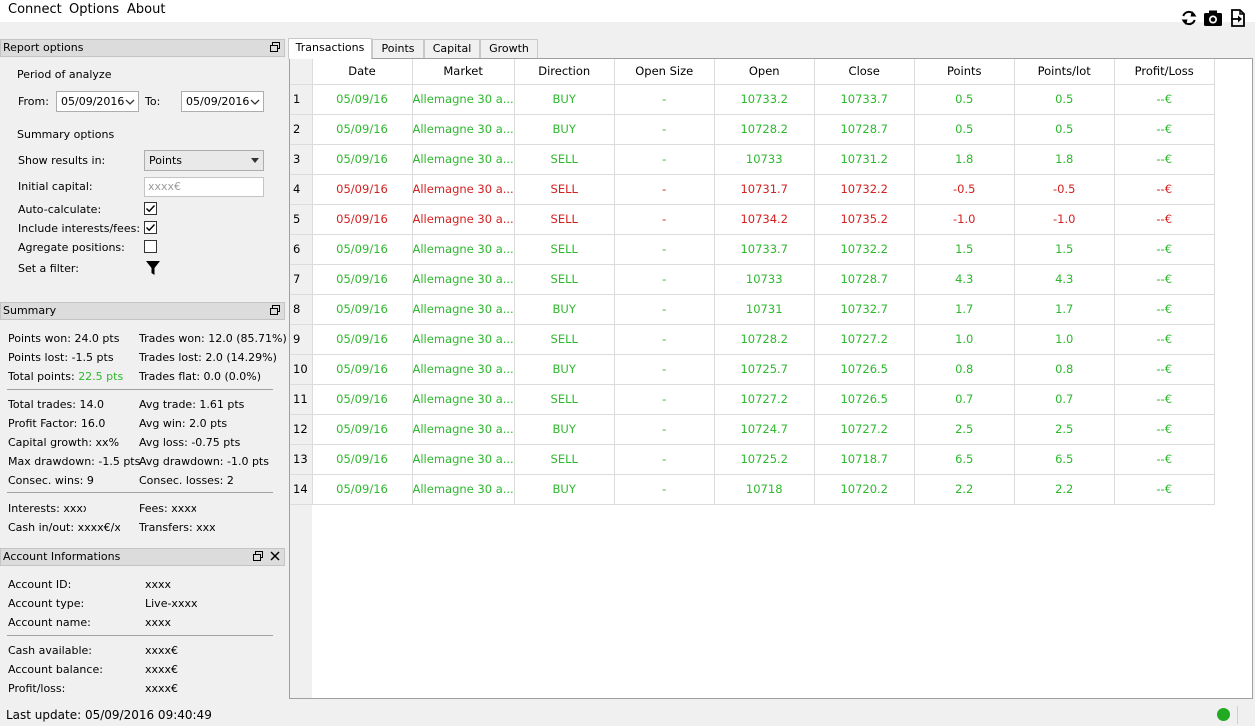 Image resolution: width=1255 pixels, height=726 pixels. I want to click on cell-open: 10731.7, so click(764, 189).